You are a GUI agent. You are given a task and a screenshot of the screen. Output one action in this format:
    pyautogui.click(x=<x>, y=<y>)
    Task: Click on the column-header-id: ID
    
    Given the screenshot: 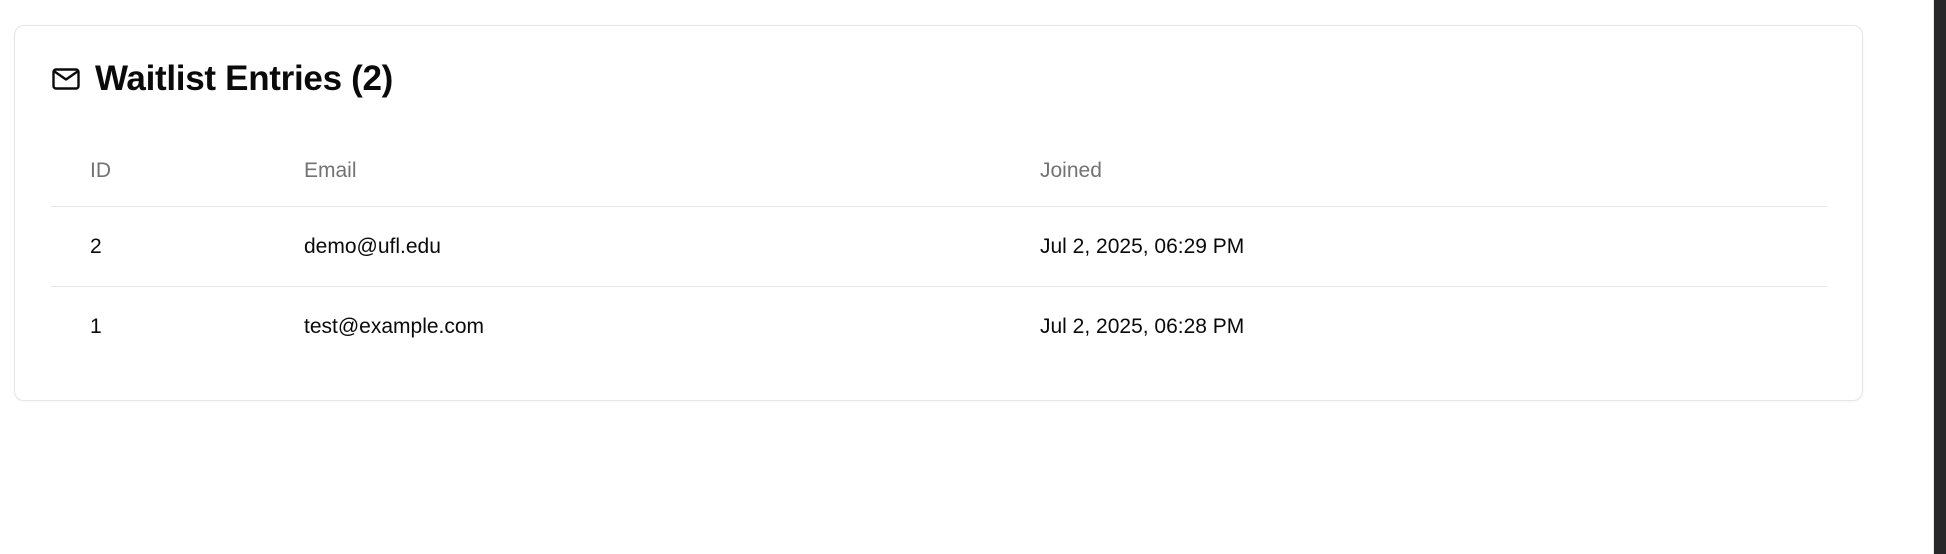 What is the action you would take?
    pyautogui.click(x=100, y=170)
    